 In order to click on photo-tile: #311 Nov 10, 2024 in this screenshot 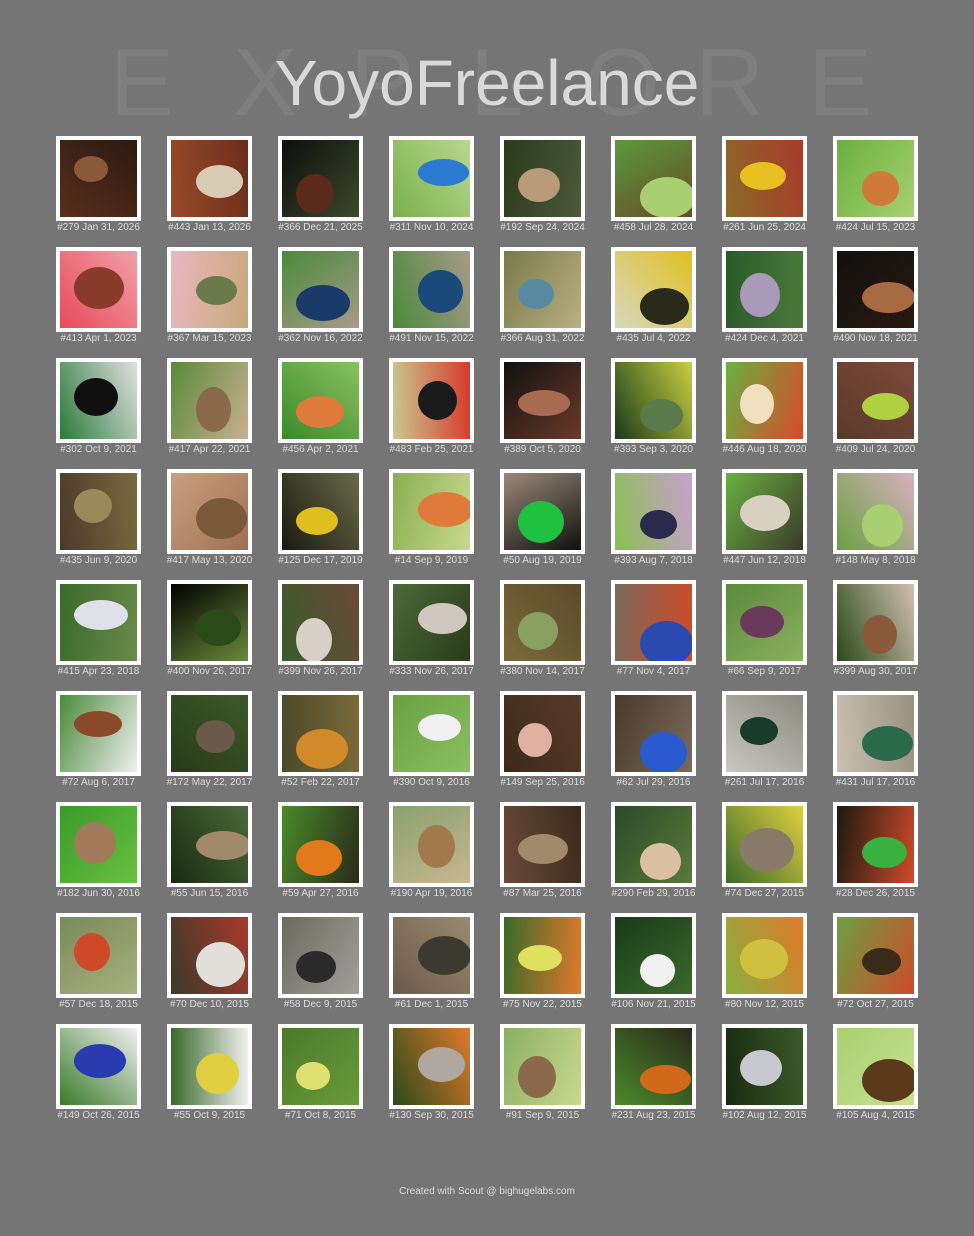, I will do `click(431, 184)`.